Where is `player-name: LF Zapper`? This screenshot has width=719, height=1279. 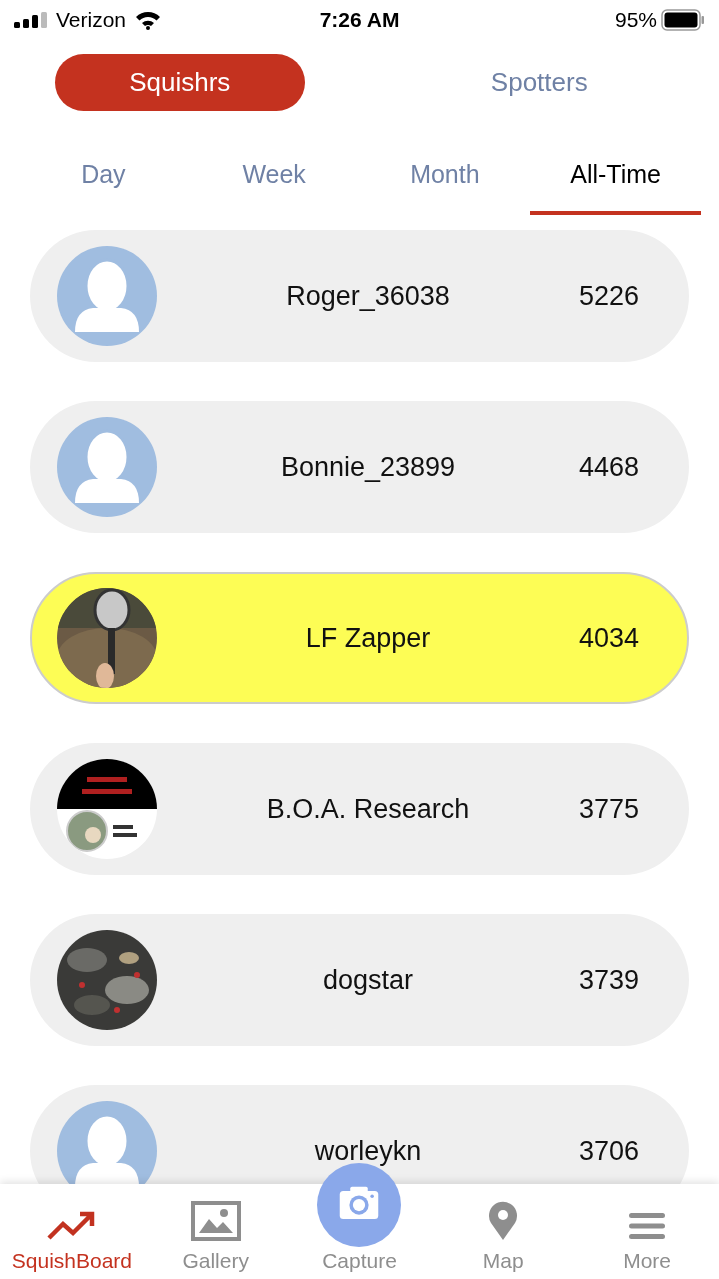
player-name: LF Zapper is located at coordinates (368, 638).